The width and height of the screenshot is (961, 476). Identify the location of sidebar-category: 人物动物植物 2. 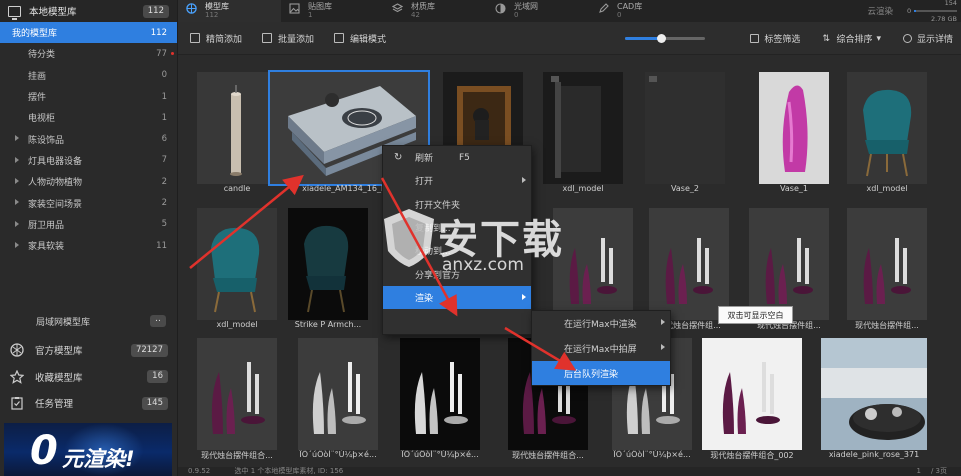
(88, 181).